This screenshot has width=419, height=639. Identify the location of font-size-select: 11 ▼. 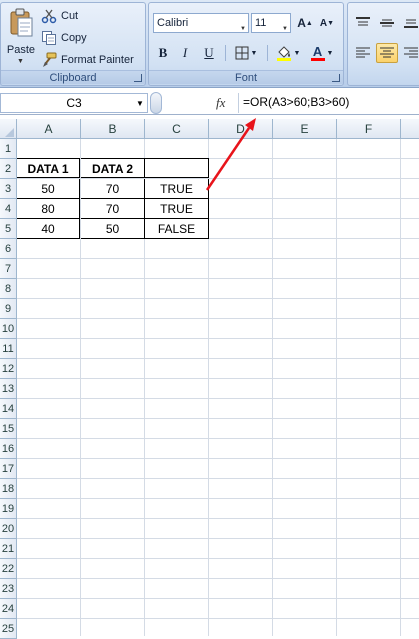
(271, 23).